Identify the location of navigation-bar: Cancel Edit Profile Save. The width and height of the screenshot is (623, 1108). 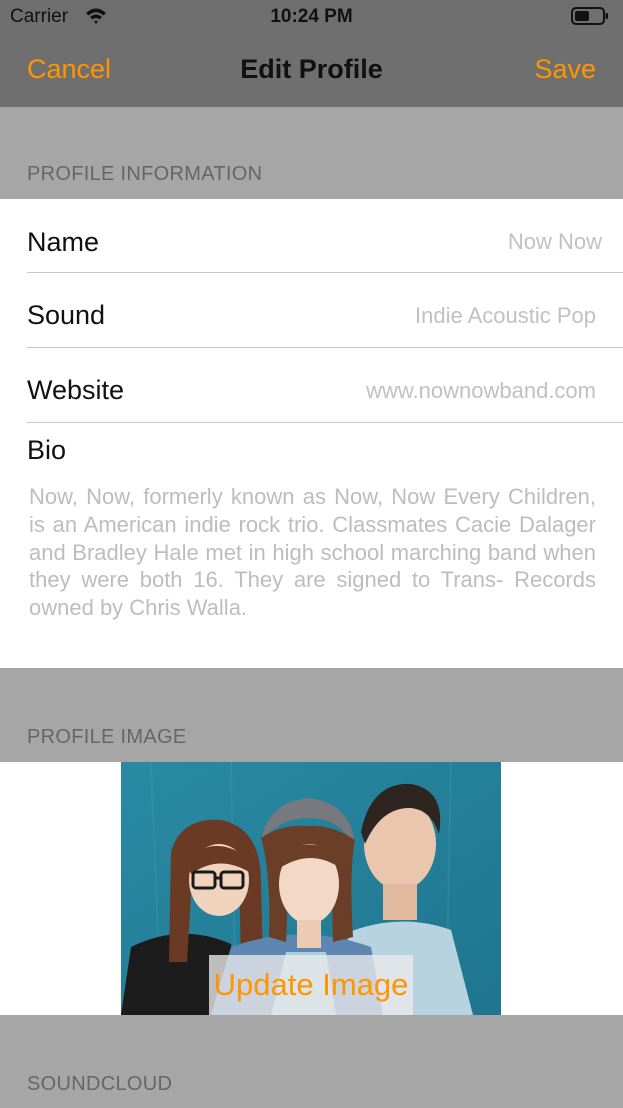
(311, 70).